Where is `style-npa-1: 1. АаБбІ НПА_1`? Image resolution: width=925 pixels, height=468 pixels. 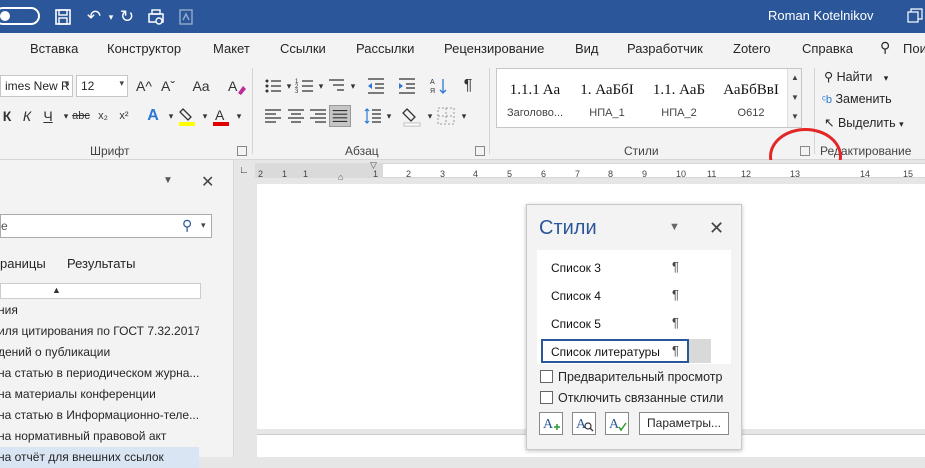
style-npa-1: 1. АаБбІ НПА_1 is located at coordinates (607, 98).